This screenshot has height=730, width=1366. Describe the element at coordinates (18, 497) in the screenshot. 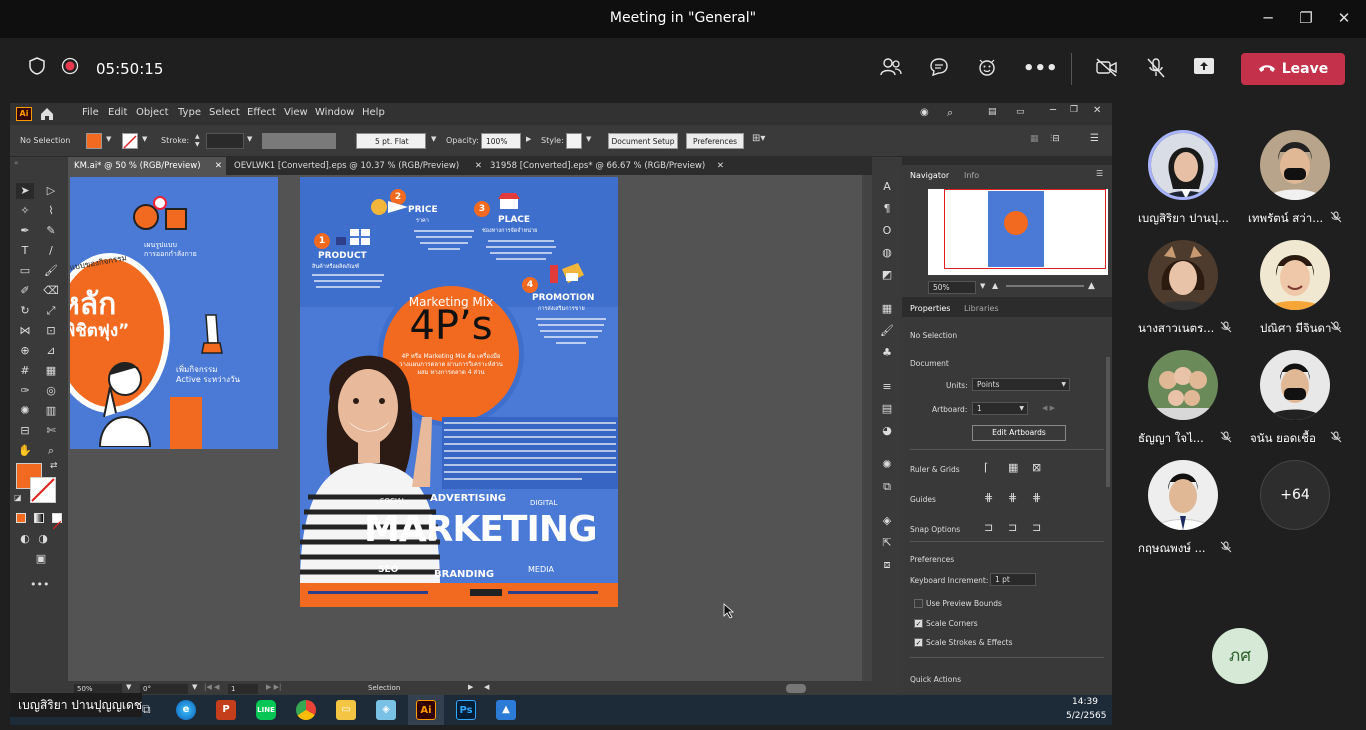

I see `default-colors-icon: ◪` at that location.